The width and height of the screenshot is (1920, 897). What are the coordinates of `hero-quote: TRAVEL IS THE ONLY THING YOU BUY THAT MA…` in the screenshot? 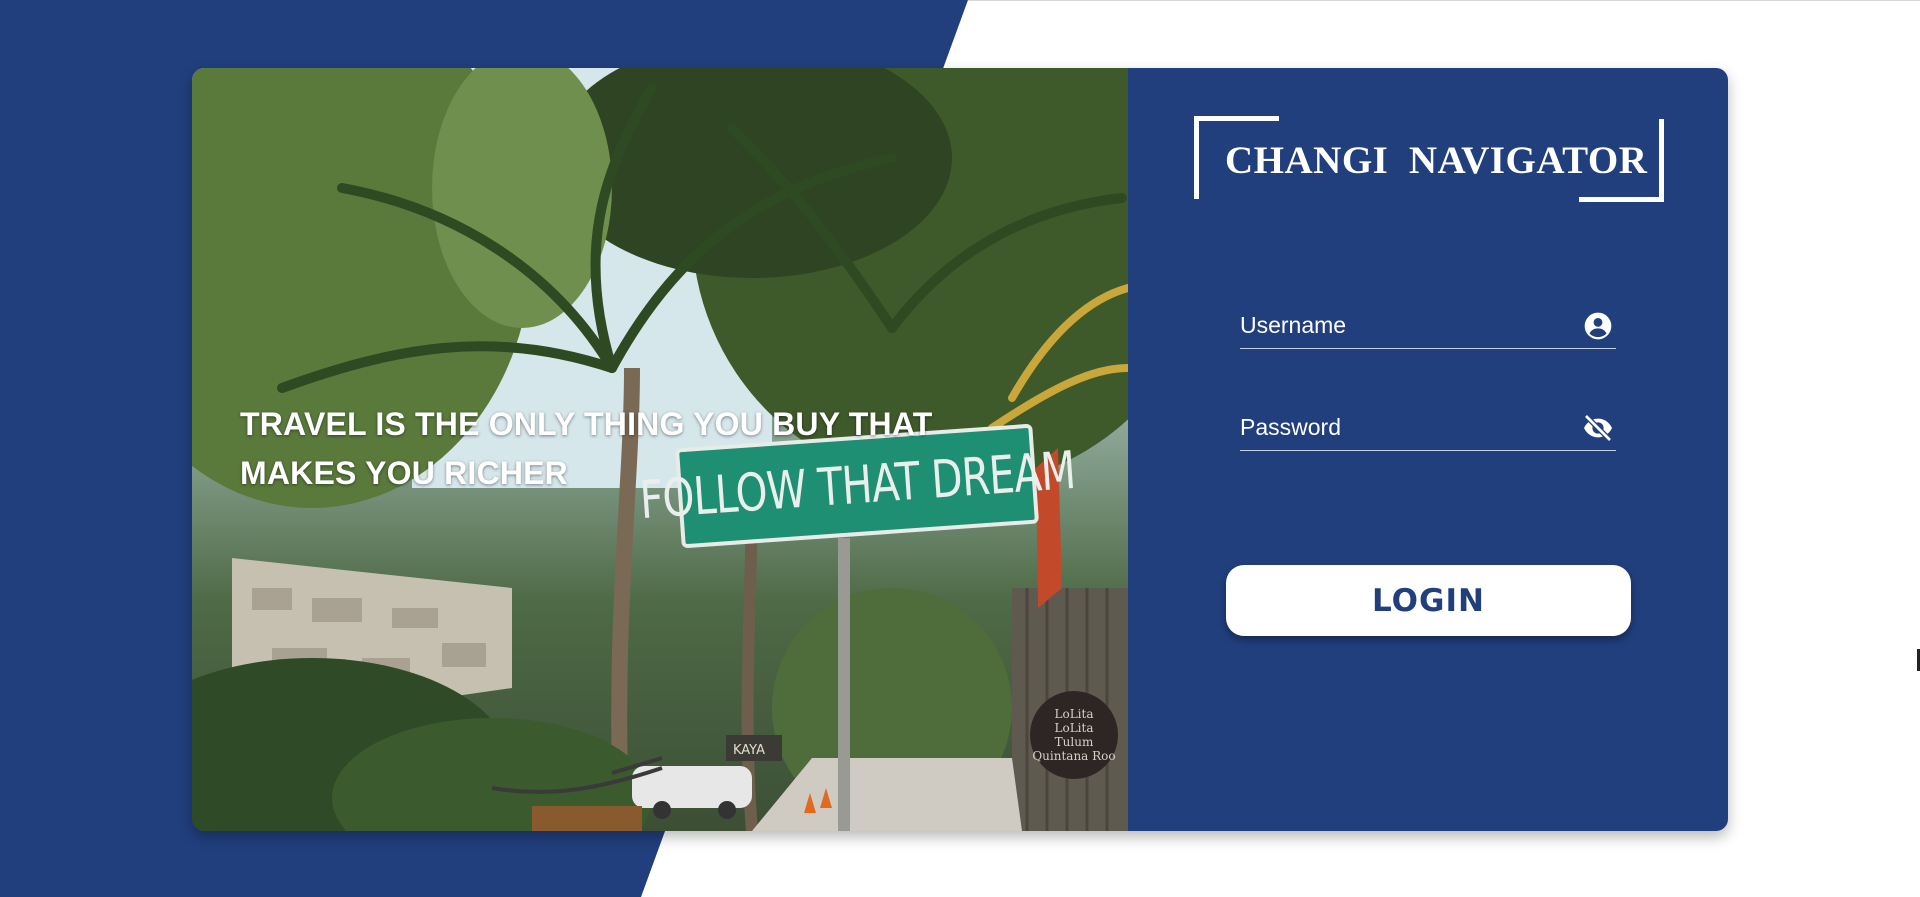 It's located at (586, 448).